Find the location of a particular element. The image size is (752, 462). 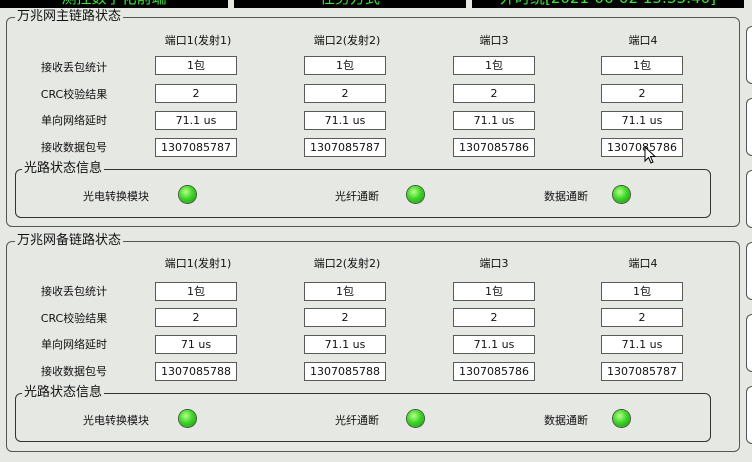

group-title: 万兆网备链路状态 is located at coordinates (69, 241).